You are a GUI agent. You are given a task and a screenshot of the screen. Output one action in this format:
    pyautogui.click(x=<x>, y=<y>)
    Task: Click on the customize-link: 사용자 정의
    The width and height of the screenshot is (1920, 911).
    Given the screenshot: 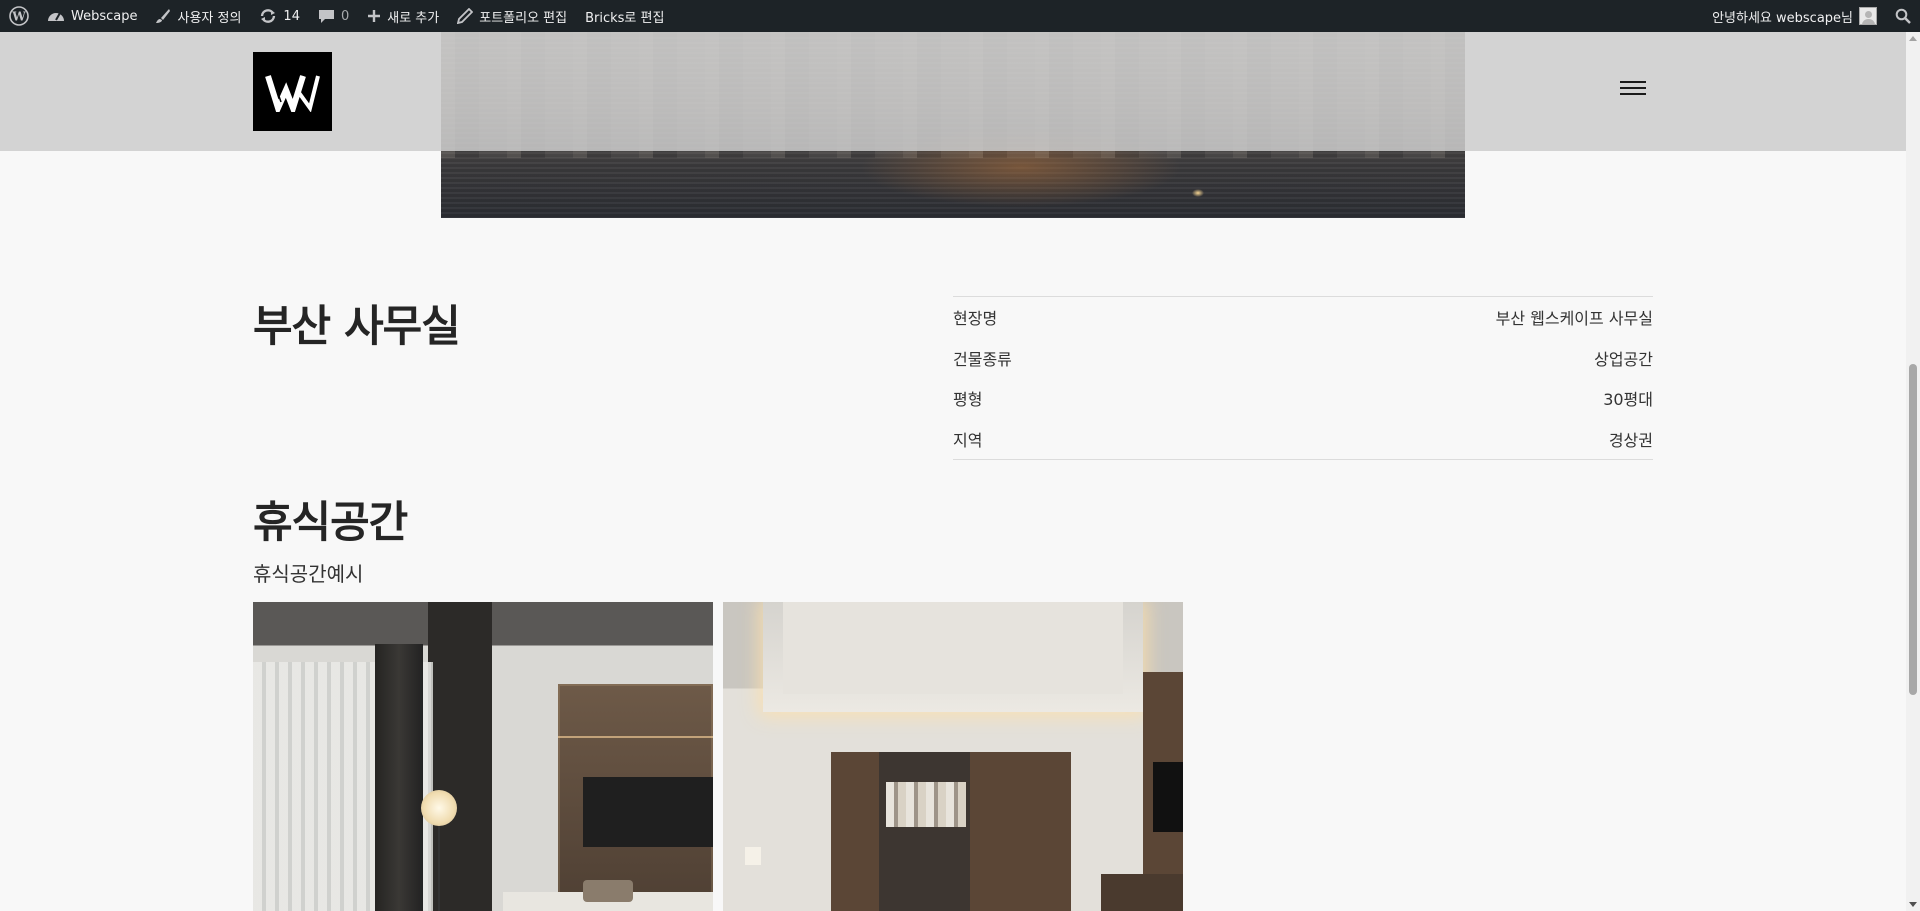 What is the action you would take?
    pyautogui.click(x=198, y=16)
    